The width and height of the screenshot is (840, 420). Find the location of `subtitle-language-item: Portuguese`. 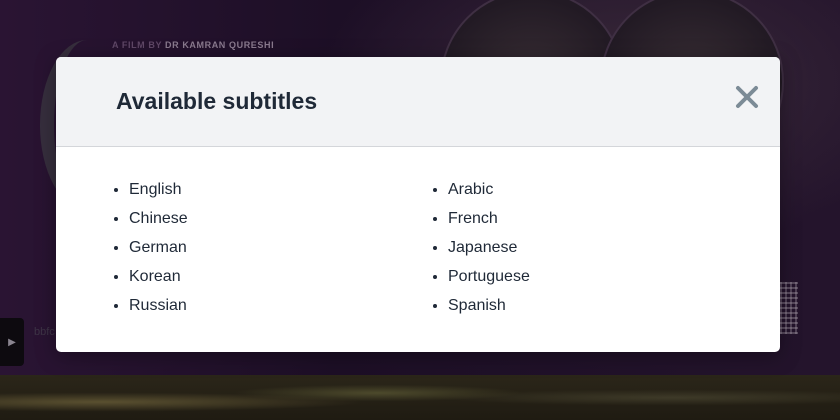

subtitle-language-item: Portuguese is located at coordinates (489, 276).